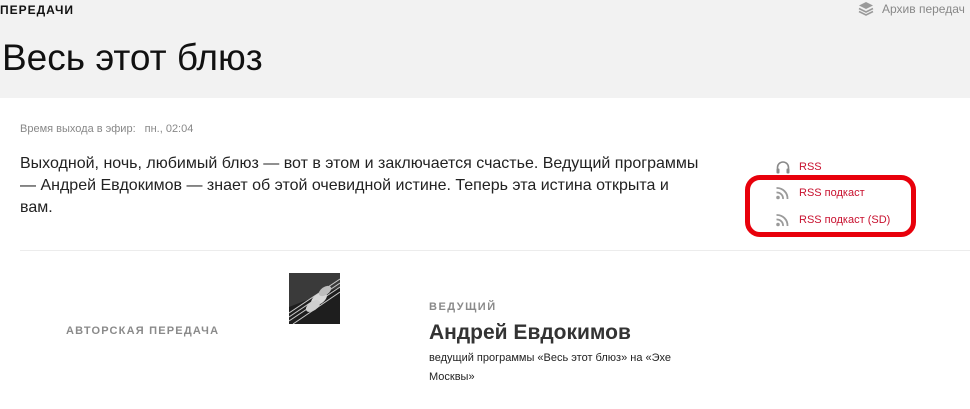 This screenshot has width=970, height=409. Describe the element at coordinates (495, 250) in the screenshot. I see `divider` at that location.